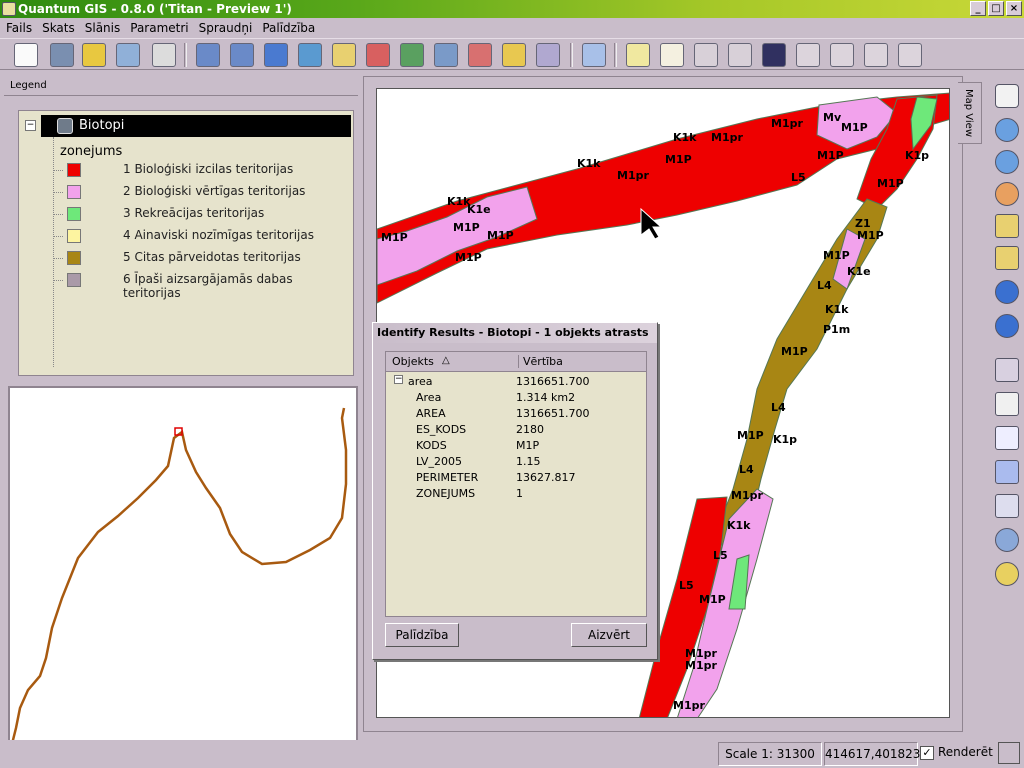 The image size is (1024, 768). What do you see at coordinates (480, 55) in the screenshot?
I see `hide-all-icon` at bounding box center [480, 55].